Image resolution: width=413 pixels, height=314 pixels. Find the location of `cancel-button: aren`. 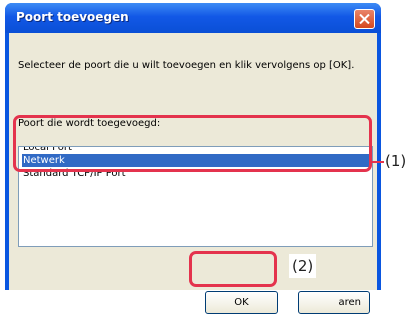

cancel-button: aren is located at coordinates (334, 302).